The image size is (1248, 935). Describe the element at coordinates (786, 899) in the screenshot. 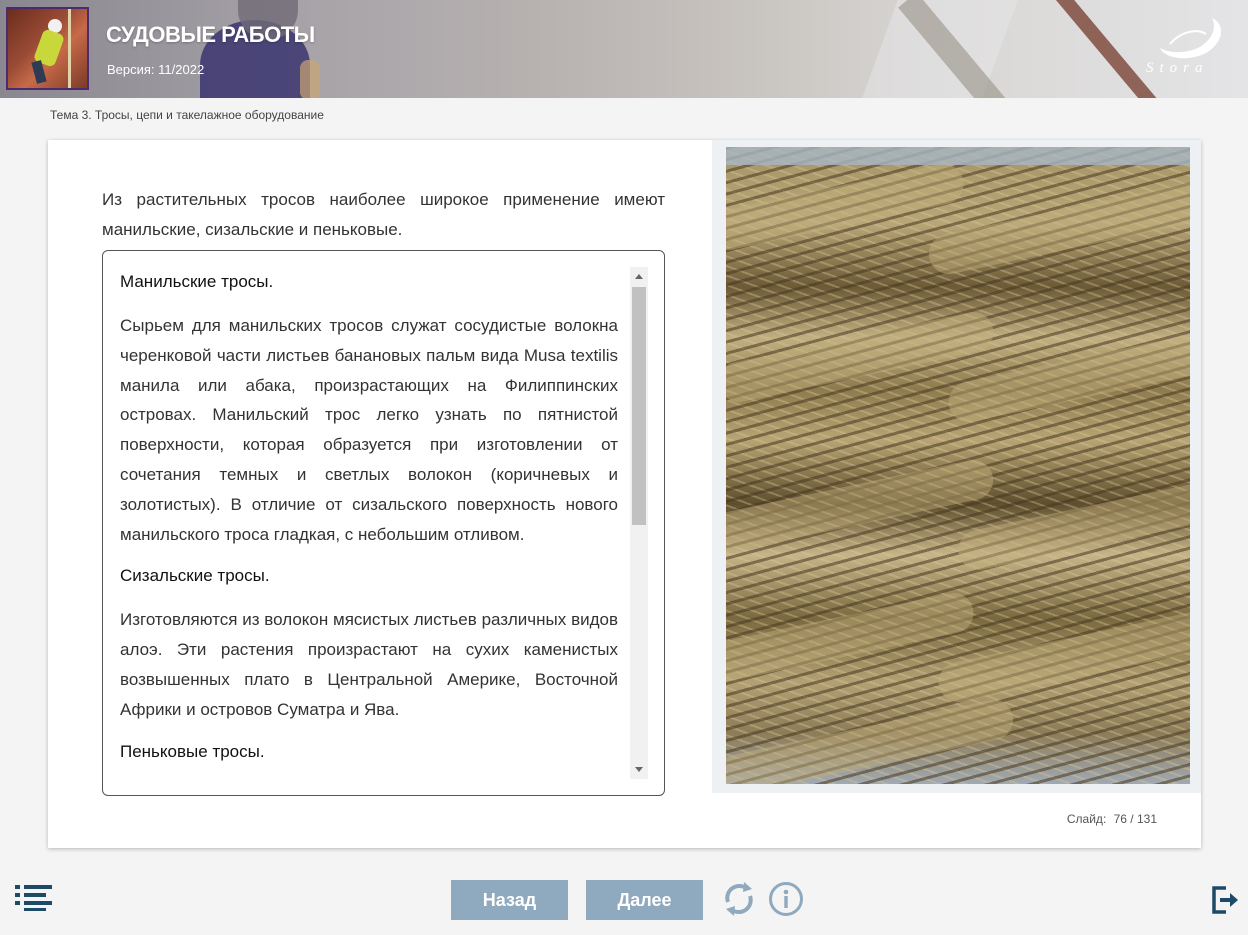

I see `info-icon` at that location.